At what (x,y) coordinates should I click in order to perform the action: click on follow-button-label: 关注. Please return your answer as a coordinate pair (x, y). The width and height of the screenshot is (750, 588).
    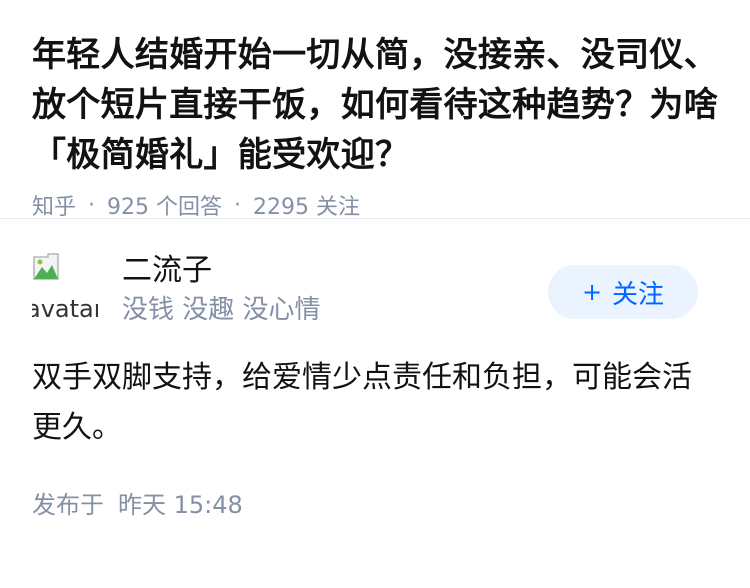
    Looking at the image, I should click on (638, 294).